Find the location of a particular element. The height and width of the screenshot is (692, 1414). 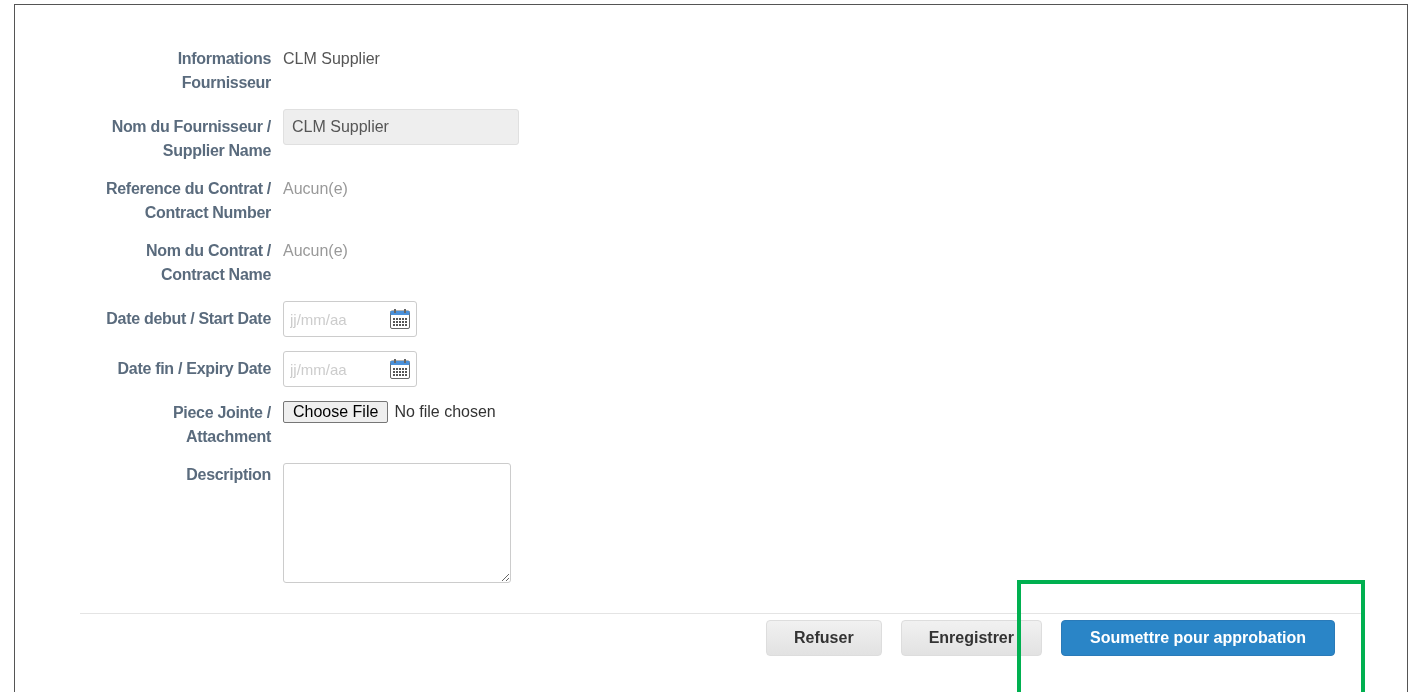

field-label: Reference du Contrat / Contract Number is located at coordinates (188, 201).